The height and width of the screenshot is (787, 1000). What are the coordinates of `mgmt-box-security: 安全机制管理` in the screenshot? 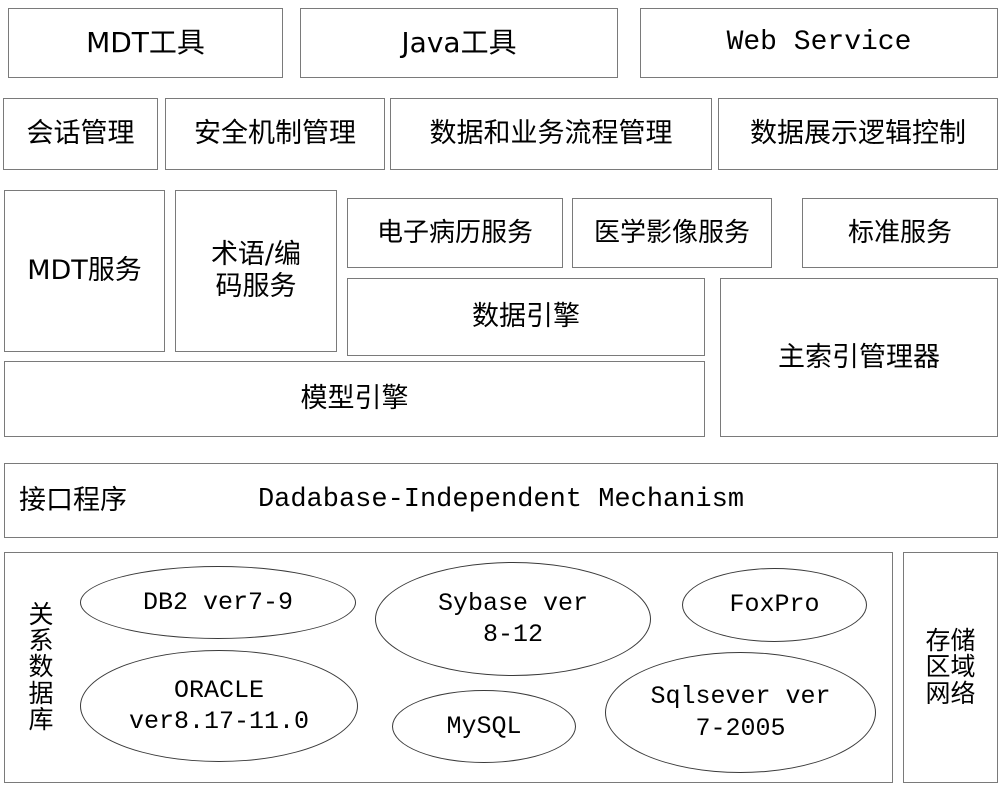 It's located at (275, 134).